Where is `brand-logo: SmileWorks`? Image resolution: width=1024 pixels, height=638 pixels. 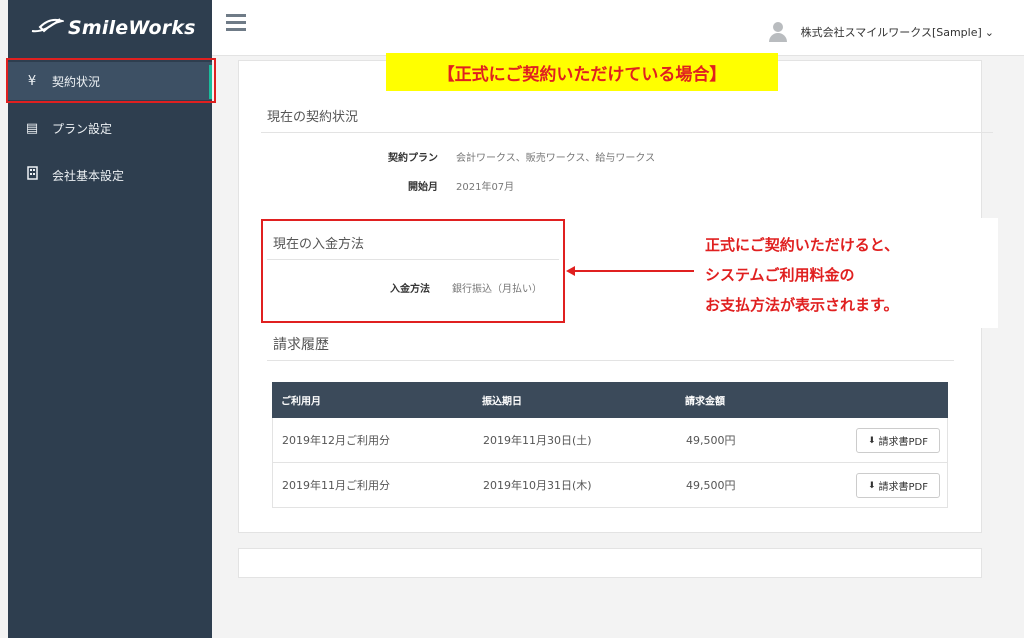 brand-logo: SmileWorks is located at coordinates (110, 28).